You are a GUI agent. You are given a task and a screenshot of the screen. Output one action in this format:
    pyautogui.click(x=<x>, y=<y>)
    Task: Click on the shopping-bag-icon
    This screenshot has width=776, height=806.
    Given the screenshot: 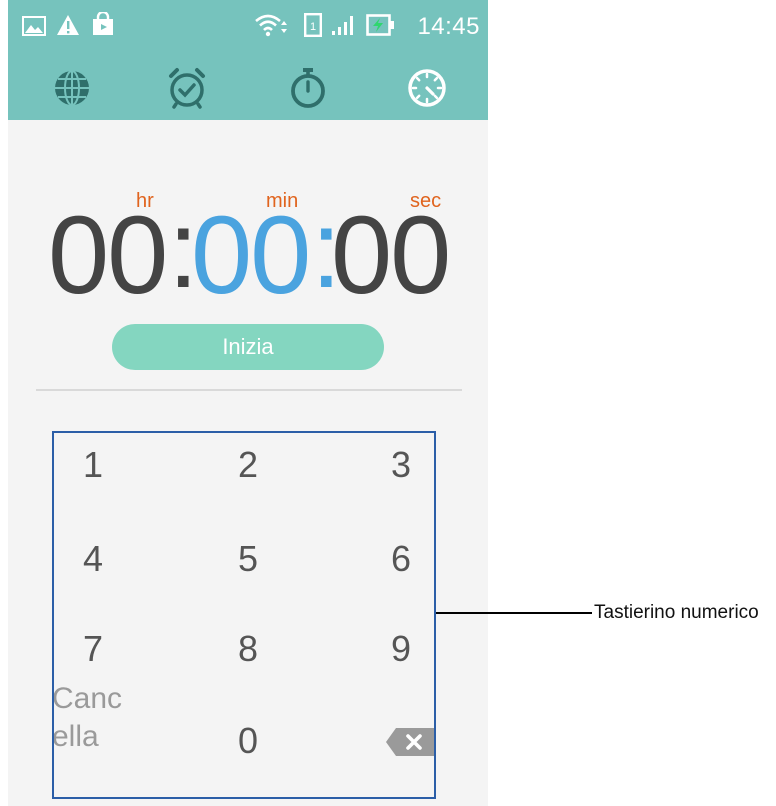 What is the action you would take?
    pyautogui.click(x=103, y=23)
    